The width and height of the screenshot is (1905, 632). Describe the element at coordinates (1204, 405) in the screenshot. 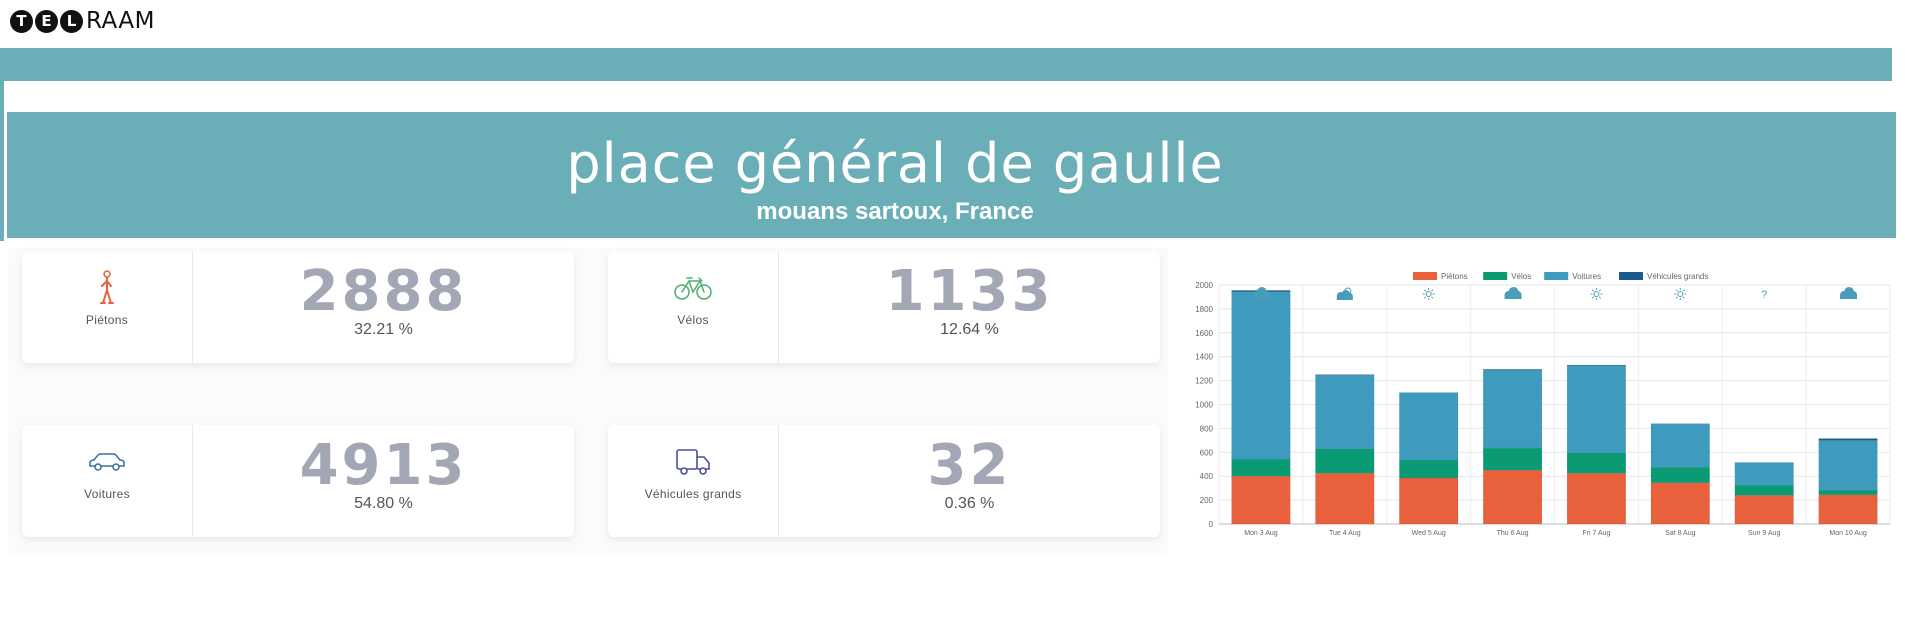

I see `y-tick-label: 1000` at that location.